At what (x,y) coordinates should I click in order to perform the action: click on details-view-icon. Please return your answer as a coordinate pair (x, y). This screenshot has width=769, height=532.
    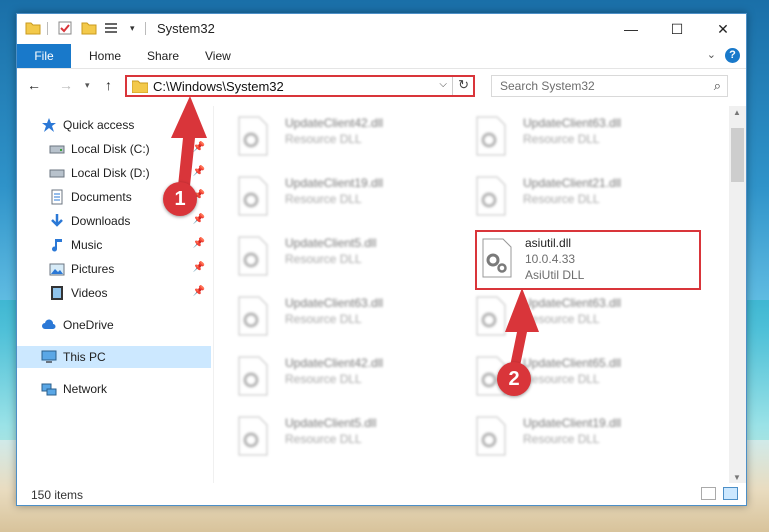
    Looking at the image, I should click on (708, 493).